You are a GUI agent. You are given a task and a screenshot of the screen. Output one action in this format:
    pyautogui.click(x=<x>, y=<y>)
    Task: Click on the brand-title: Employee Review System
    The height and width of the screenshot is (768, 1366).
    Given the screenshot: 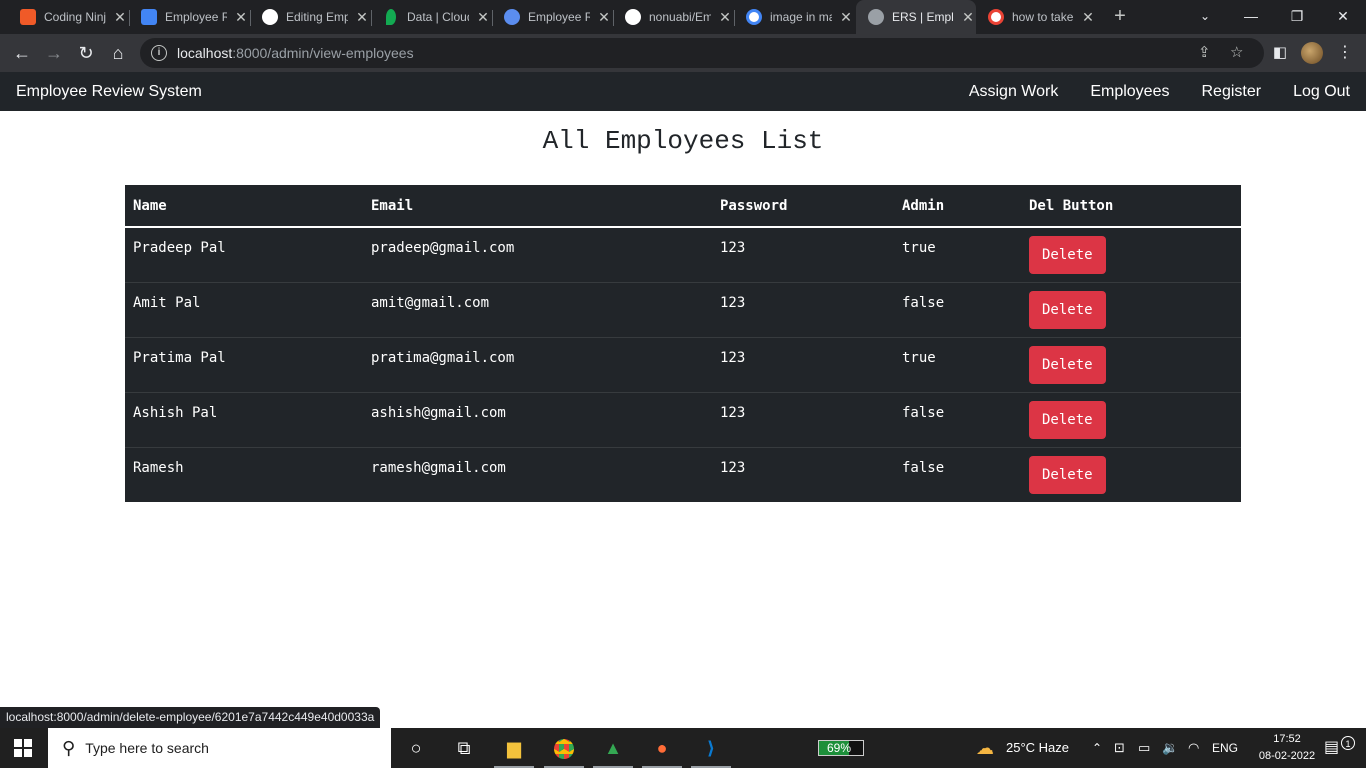 What is the action you would take?
    pyautogui.click(x=109, y=91)
    